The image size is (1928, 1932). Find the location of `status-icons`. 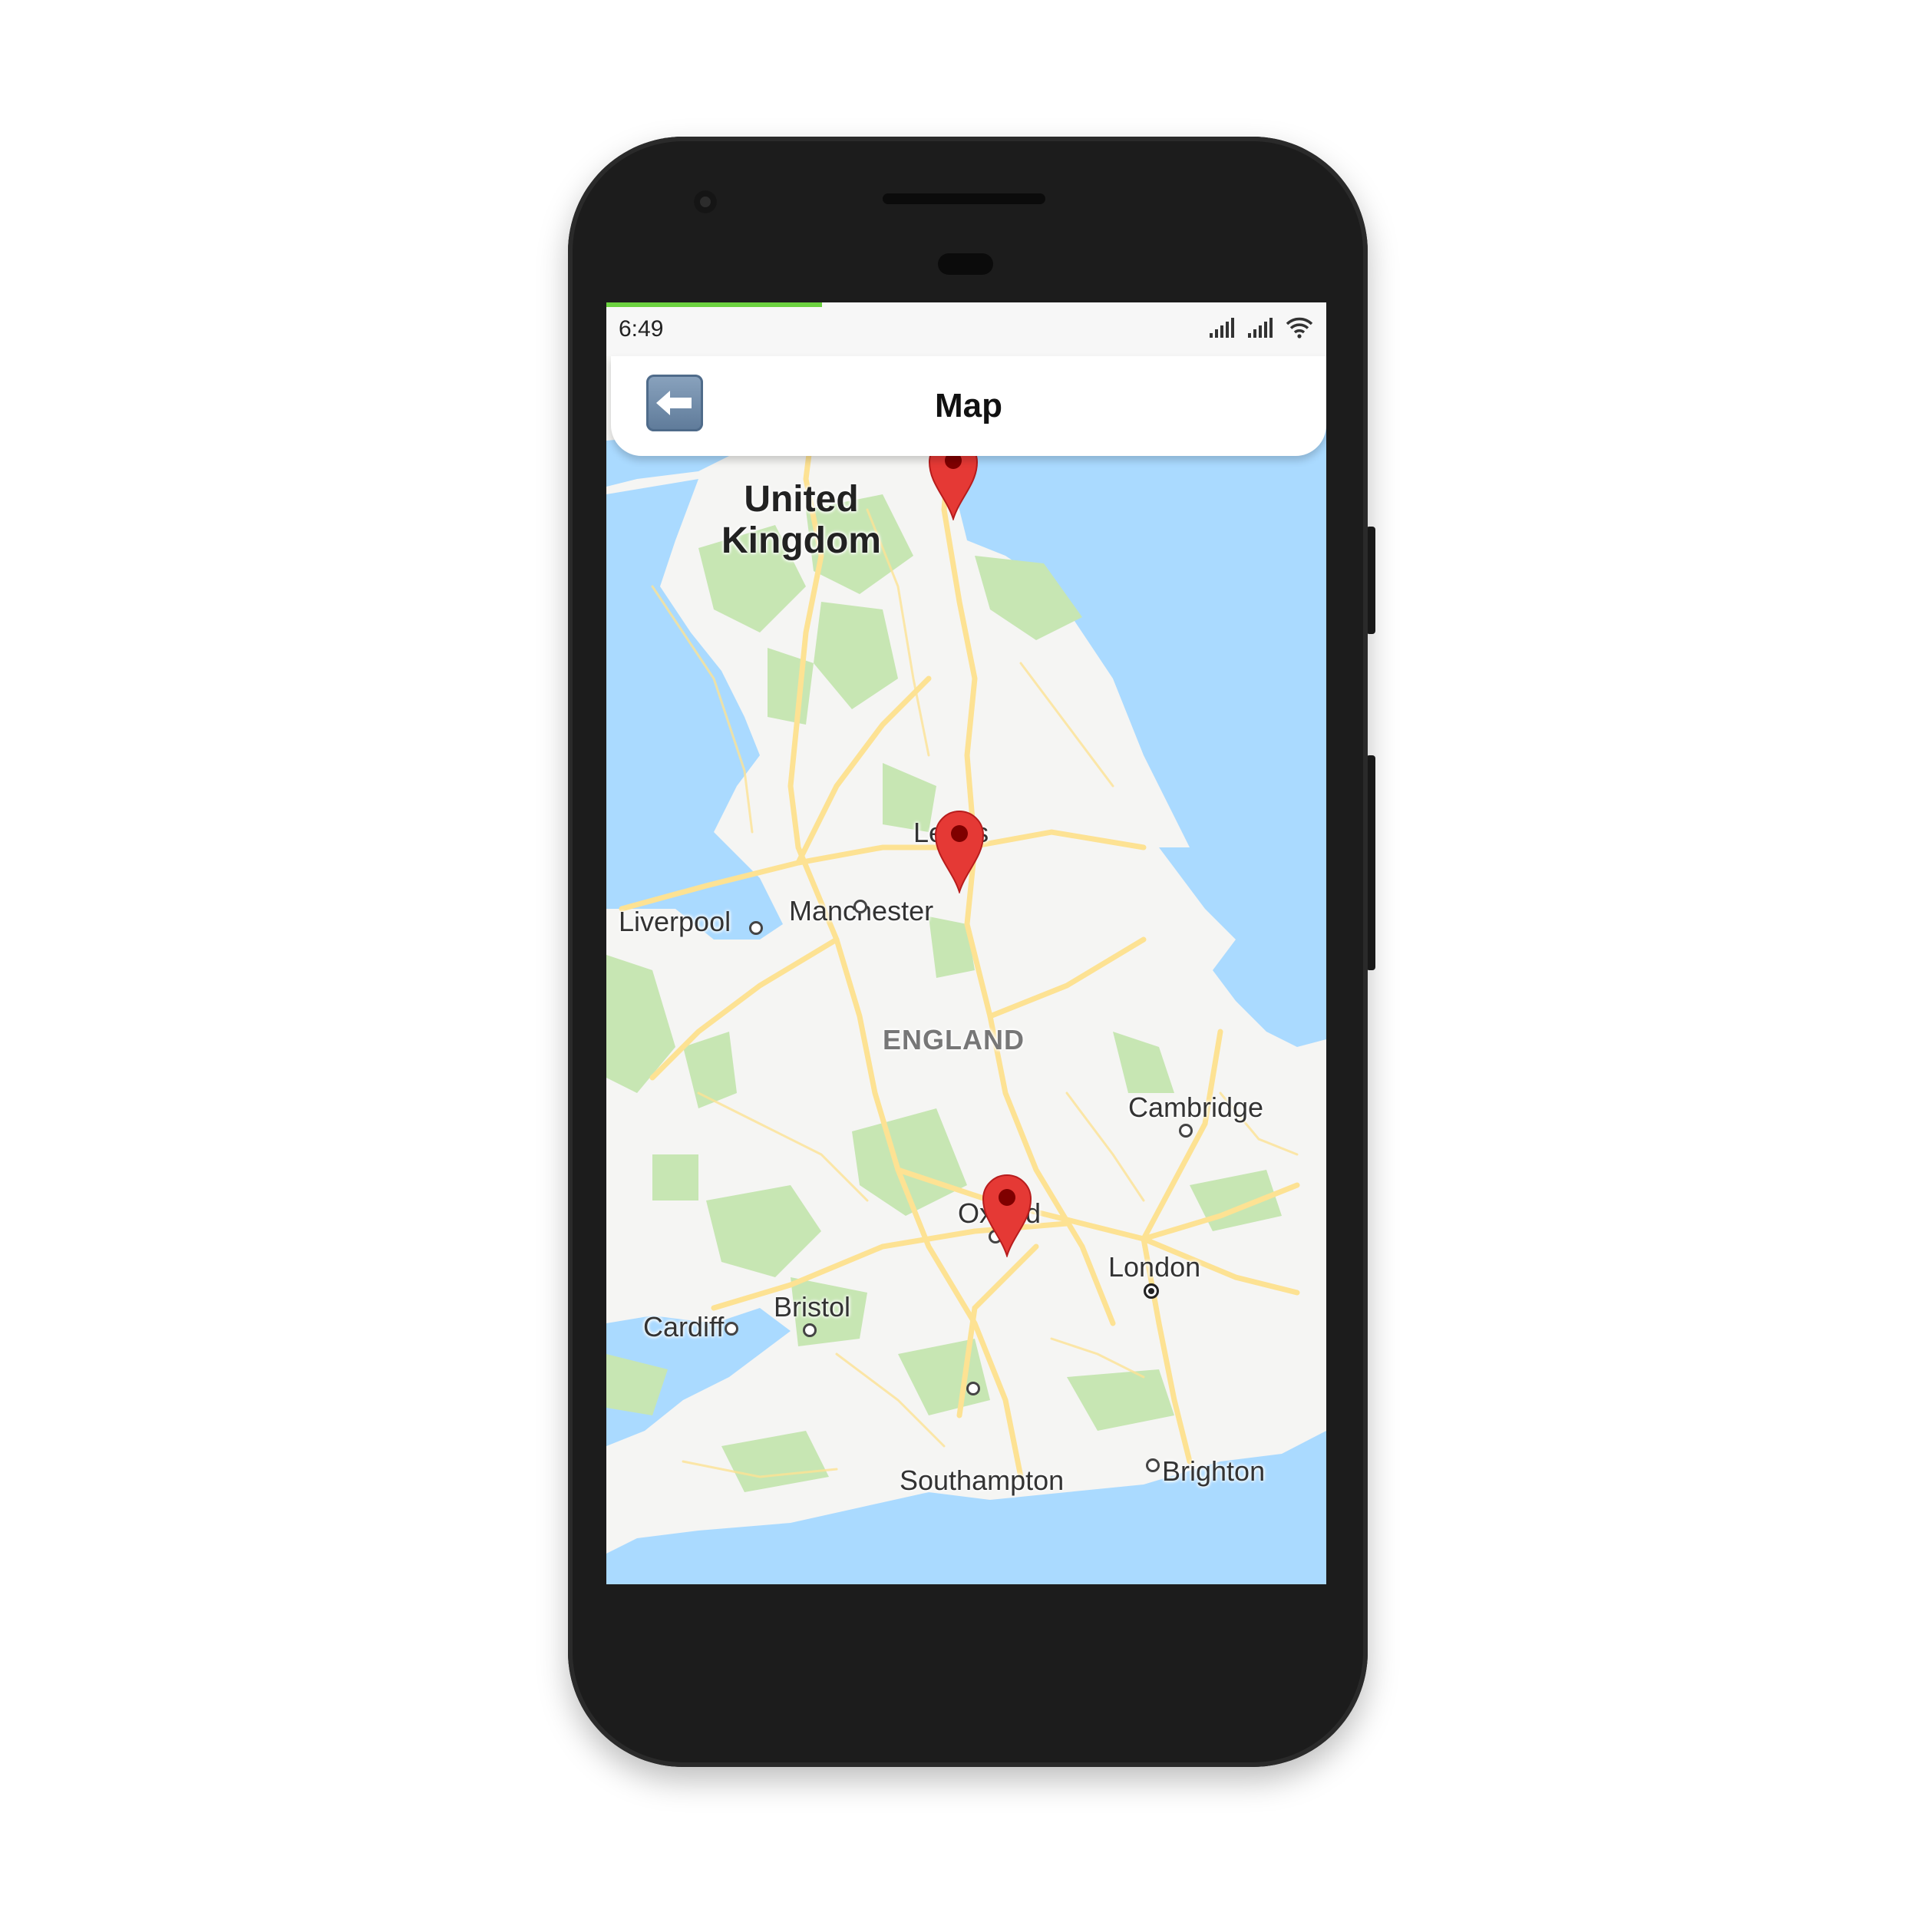

status-icons is located at coordinates (1261, 327).